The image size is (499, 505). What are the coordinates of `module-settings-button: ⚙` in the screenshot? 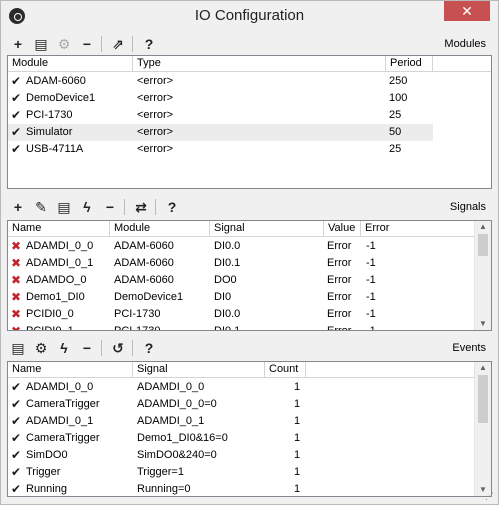 It's located at (64, 44).